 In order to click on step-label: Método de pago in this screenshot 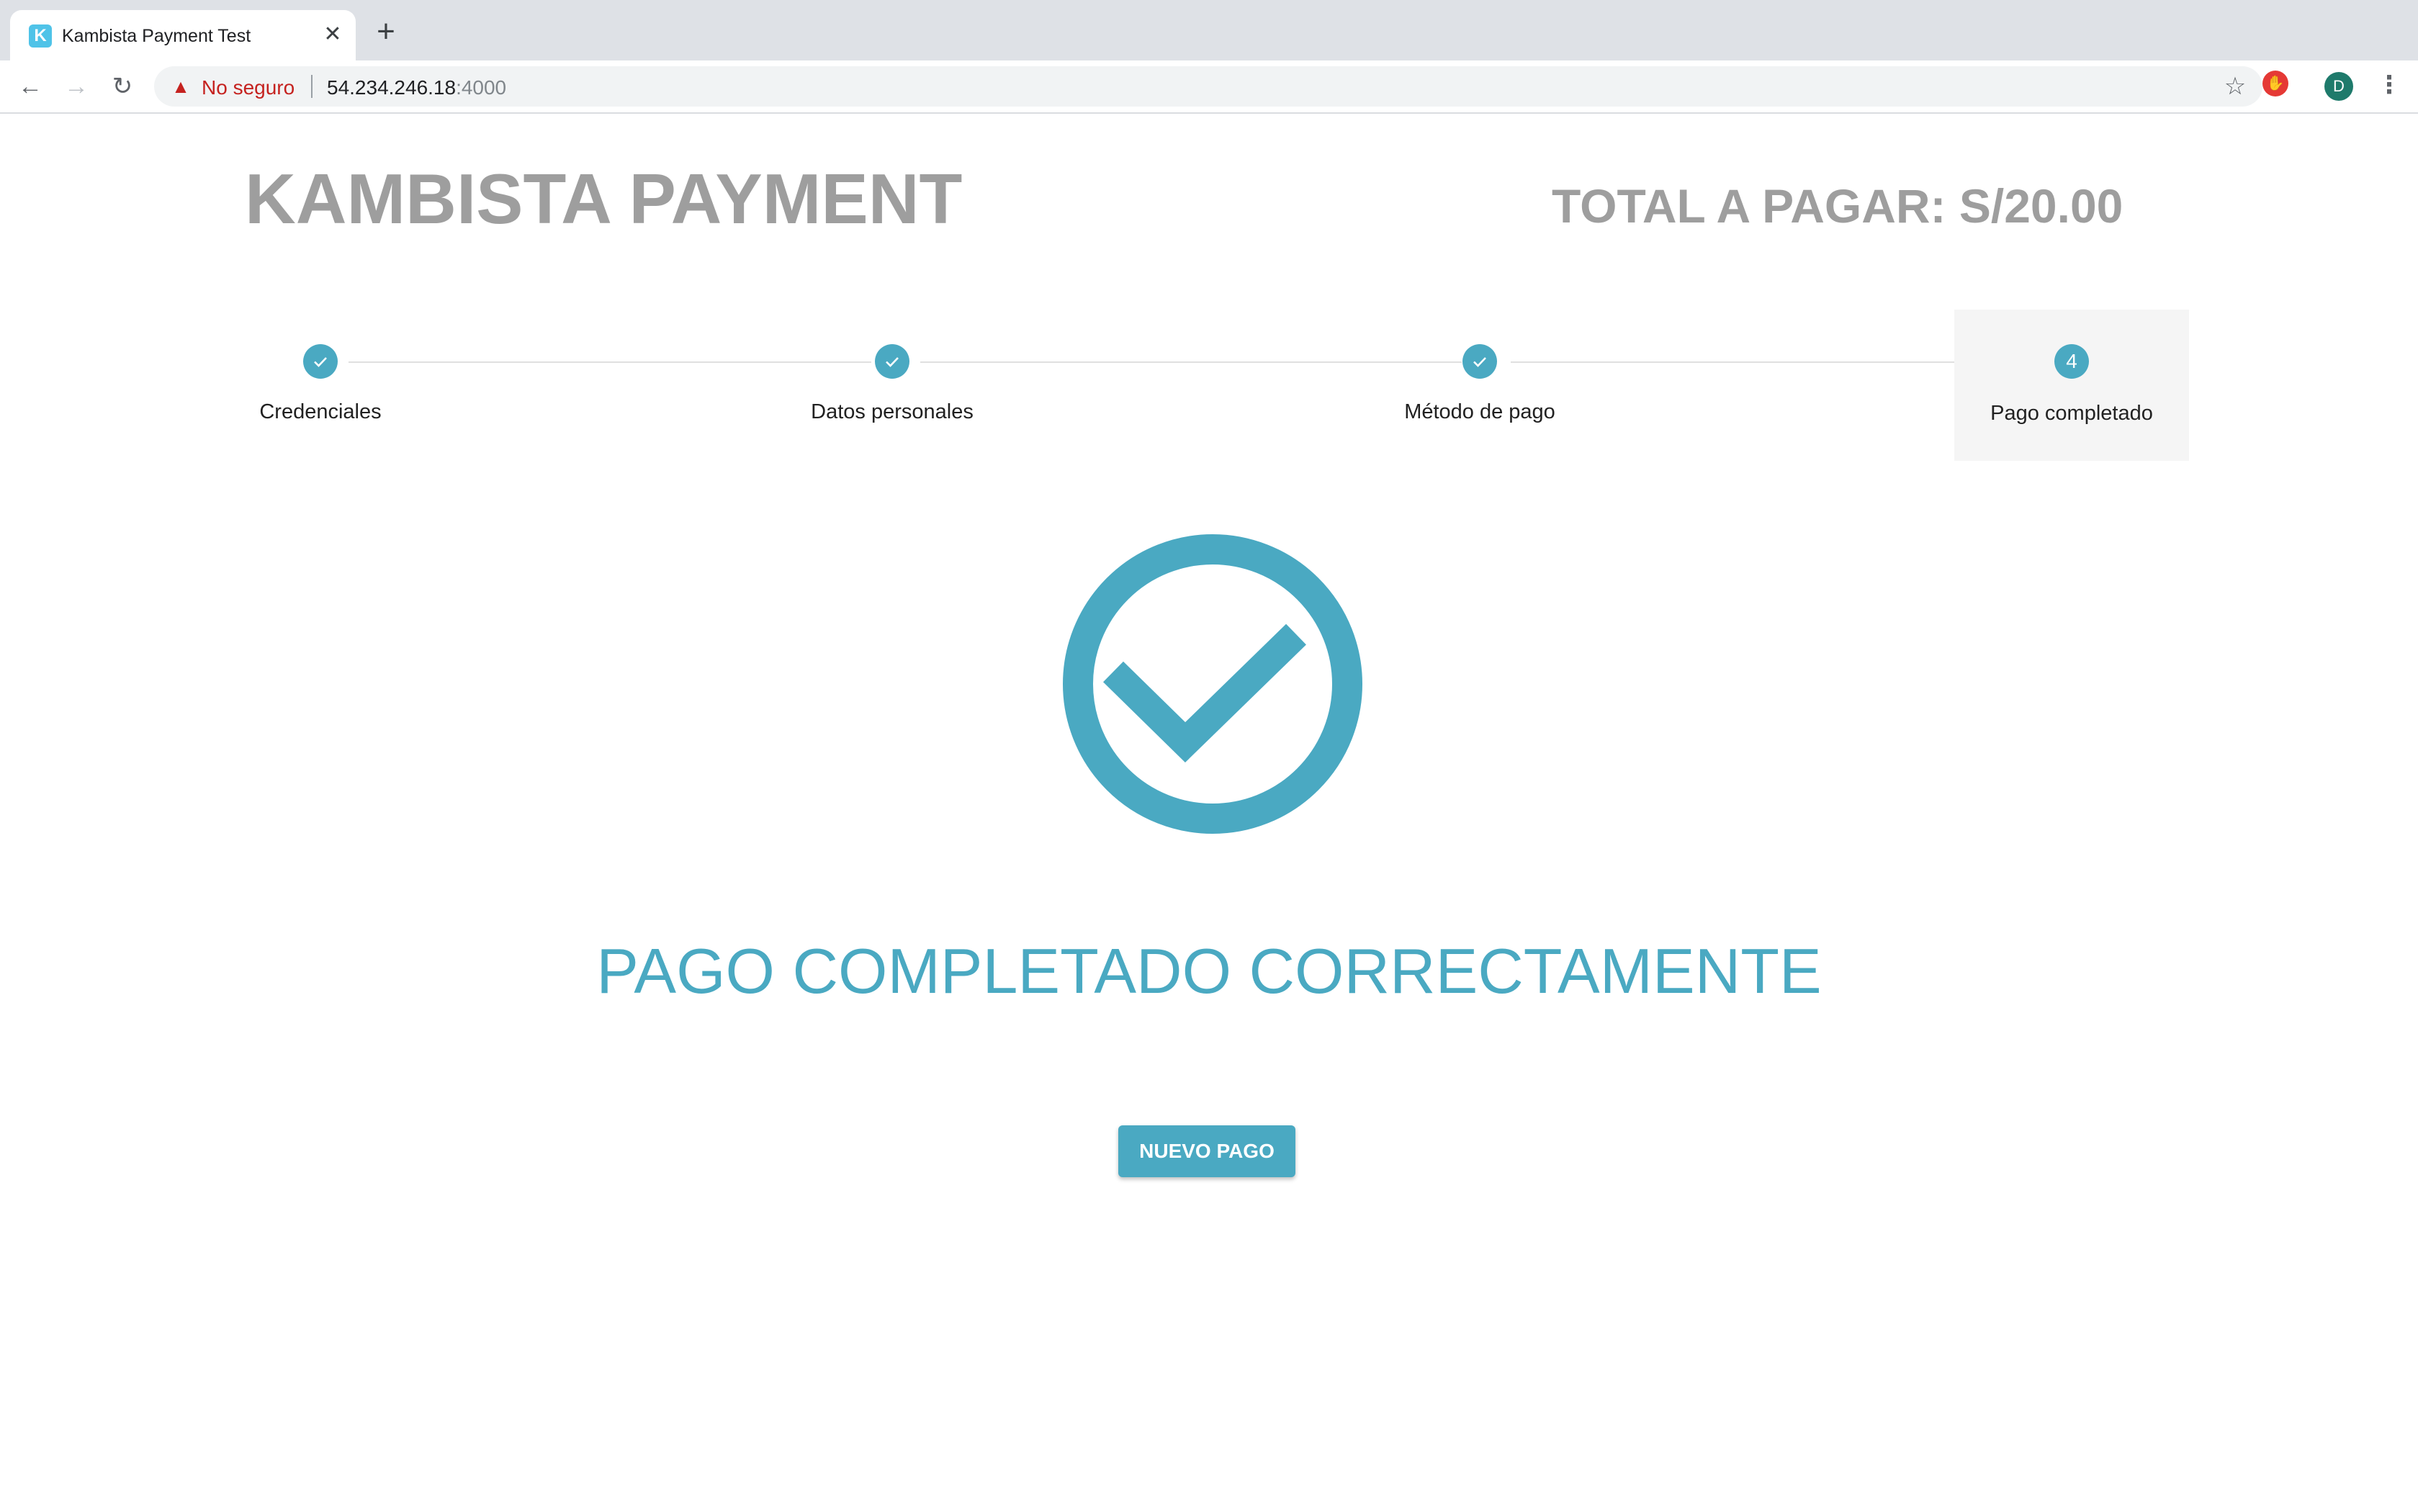, I will do `click(1479, 411)`.